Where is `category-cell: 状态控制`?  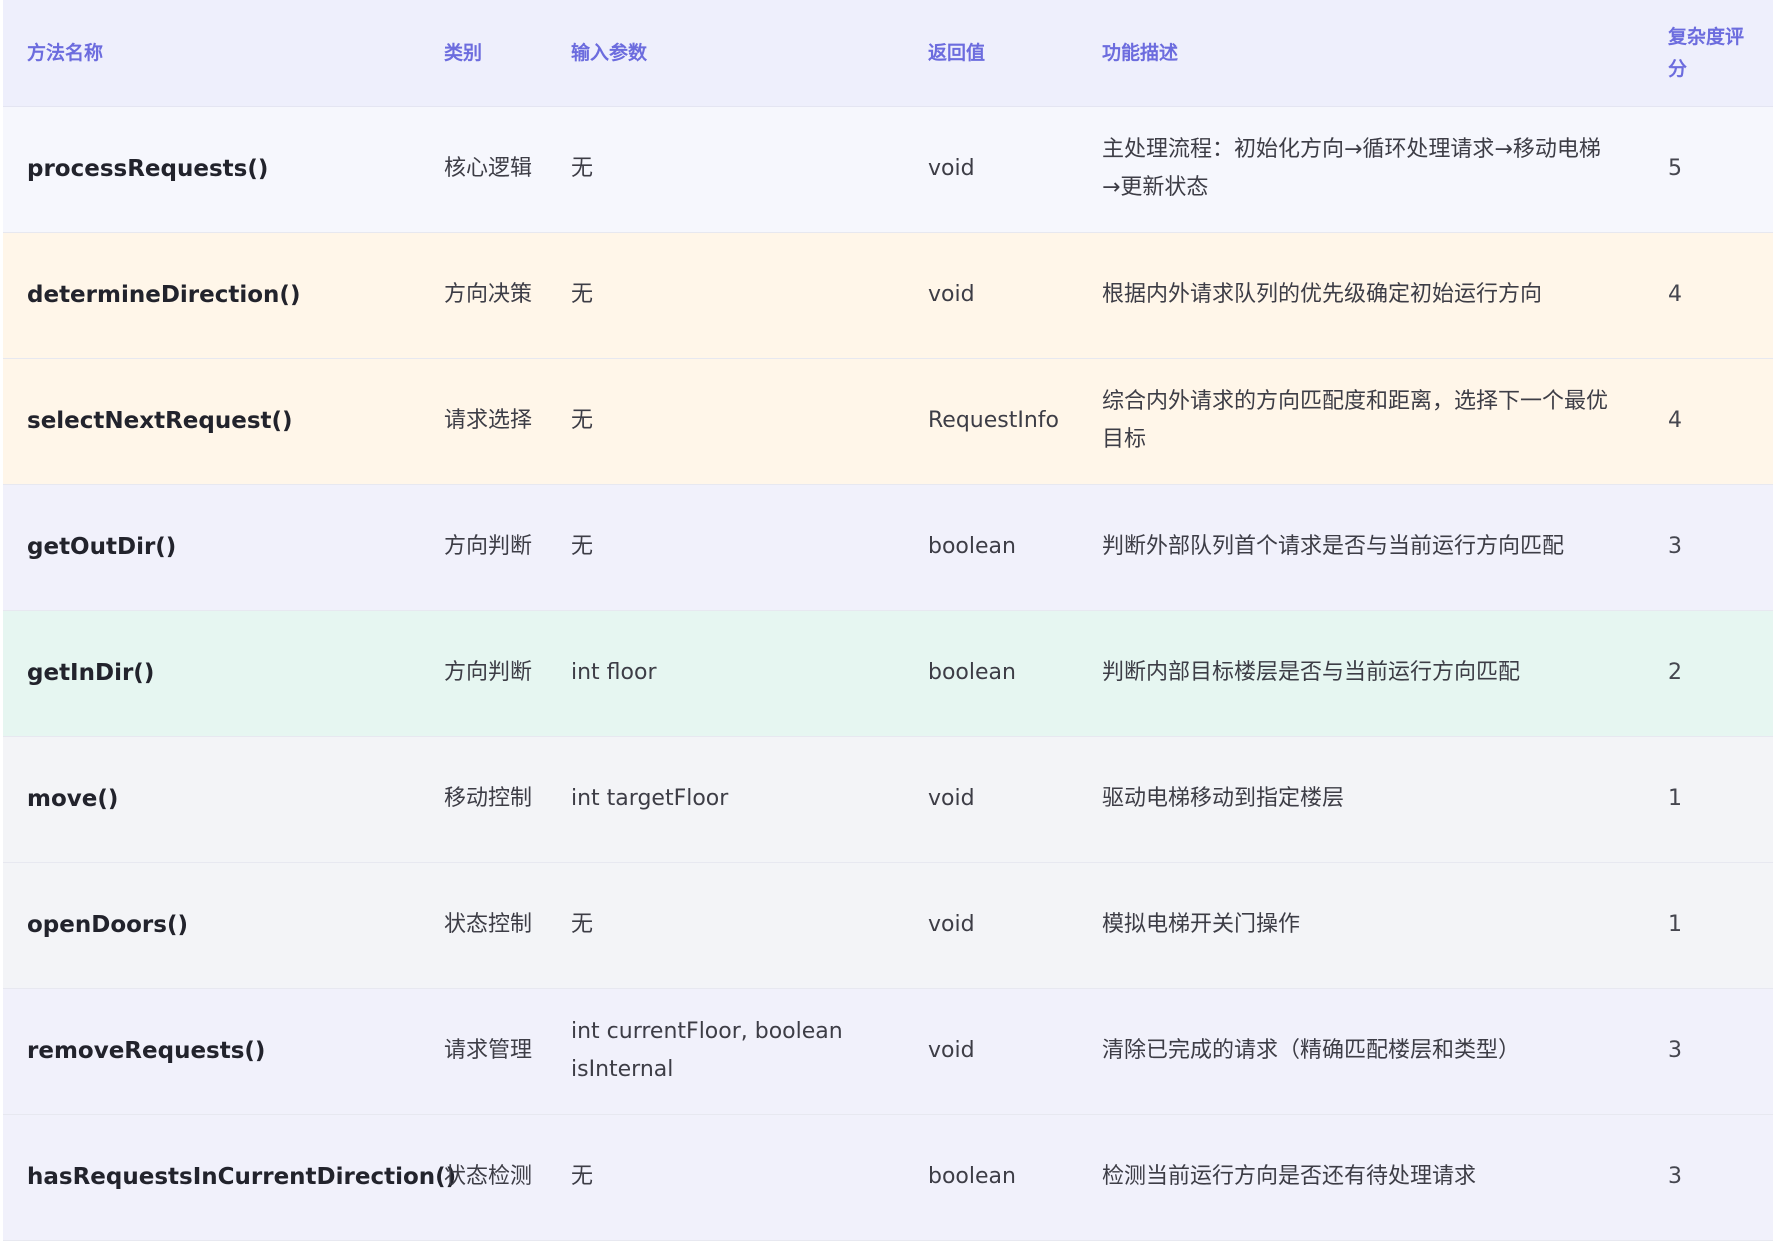 category-cell: 状态控制 is located at coordinates (491, 925).